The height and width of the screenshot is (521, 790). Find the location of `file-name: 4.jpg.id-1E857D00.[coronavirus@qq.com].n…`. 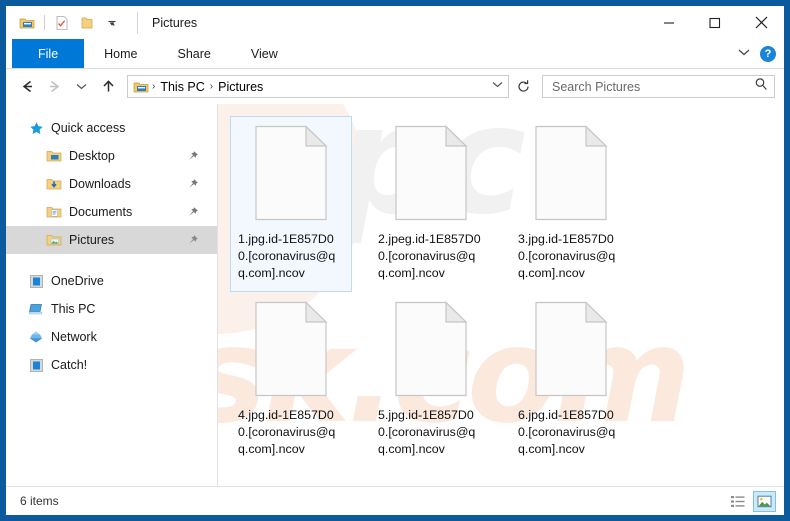

file-name: 4.jpg.id-1E857D00.[coronavirus@qq.com].n… is located at coordinates (287, 432).